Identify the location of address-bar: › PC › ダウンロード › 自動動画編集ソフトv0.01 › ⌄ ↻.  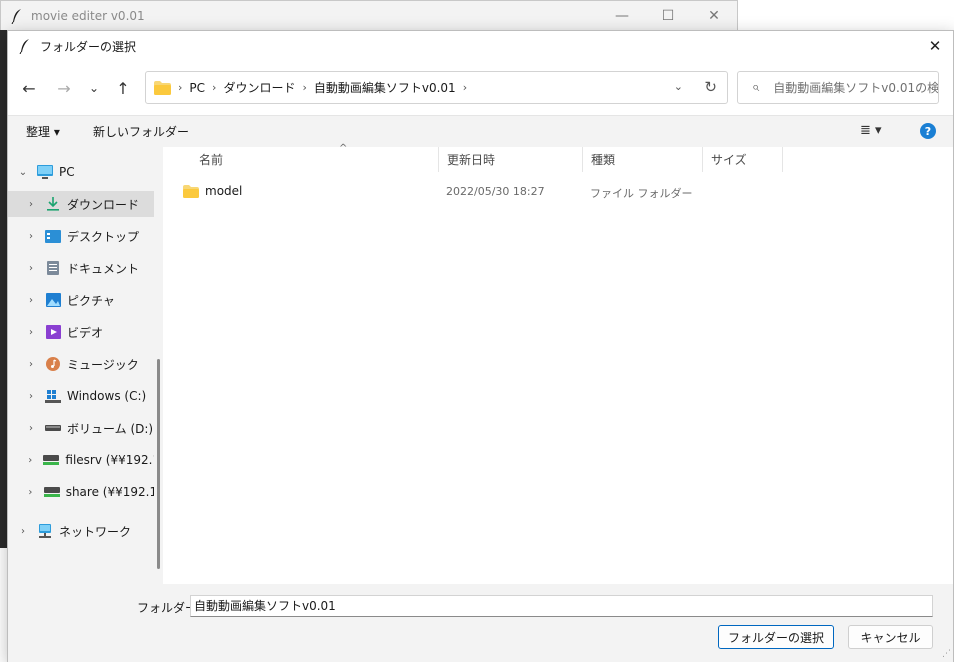
(436, 87).